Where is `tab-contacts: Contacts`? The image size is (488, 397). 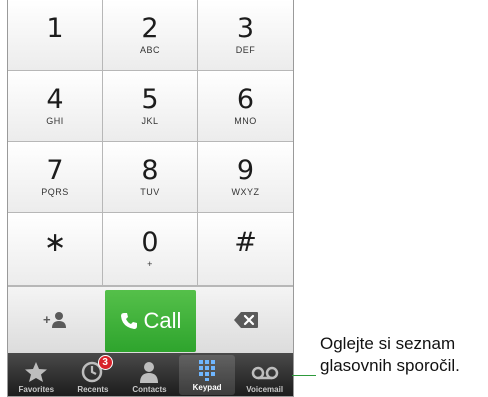 tab-contacts: Contacts is located at coordinates (149, 374).